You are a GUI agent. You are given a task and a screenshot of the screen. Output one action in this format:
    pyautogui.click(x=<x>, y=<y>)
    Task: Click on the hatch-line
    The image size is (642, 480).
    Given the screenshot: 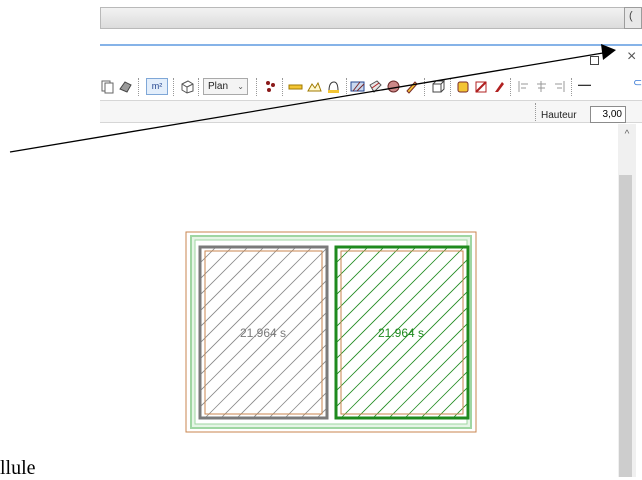 What is the action you would take?
    pyautogui.click(x=479, y=332)
    